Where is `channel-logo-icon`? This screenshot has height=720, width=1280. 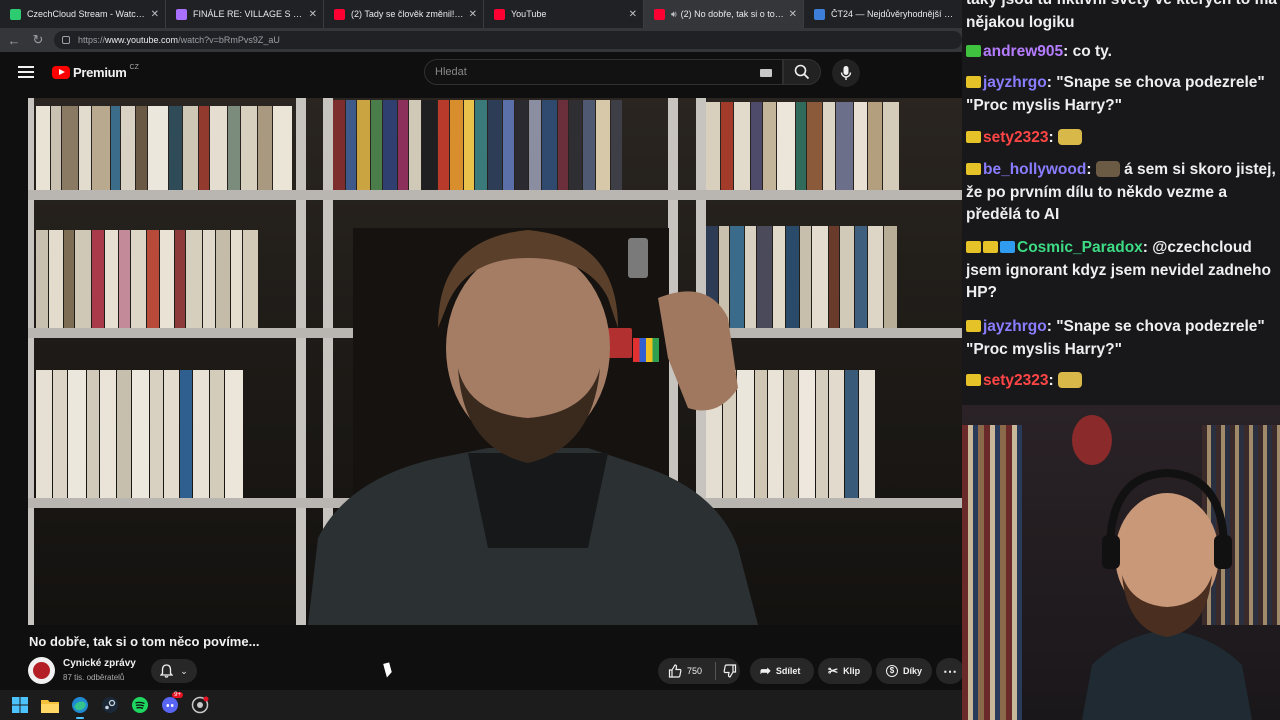
channel-logo-icon is located at coordinates (41, 670).